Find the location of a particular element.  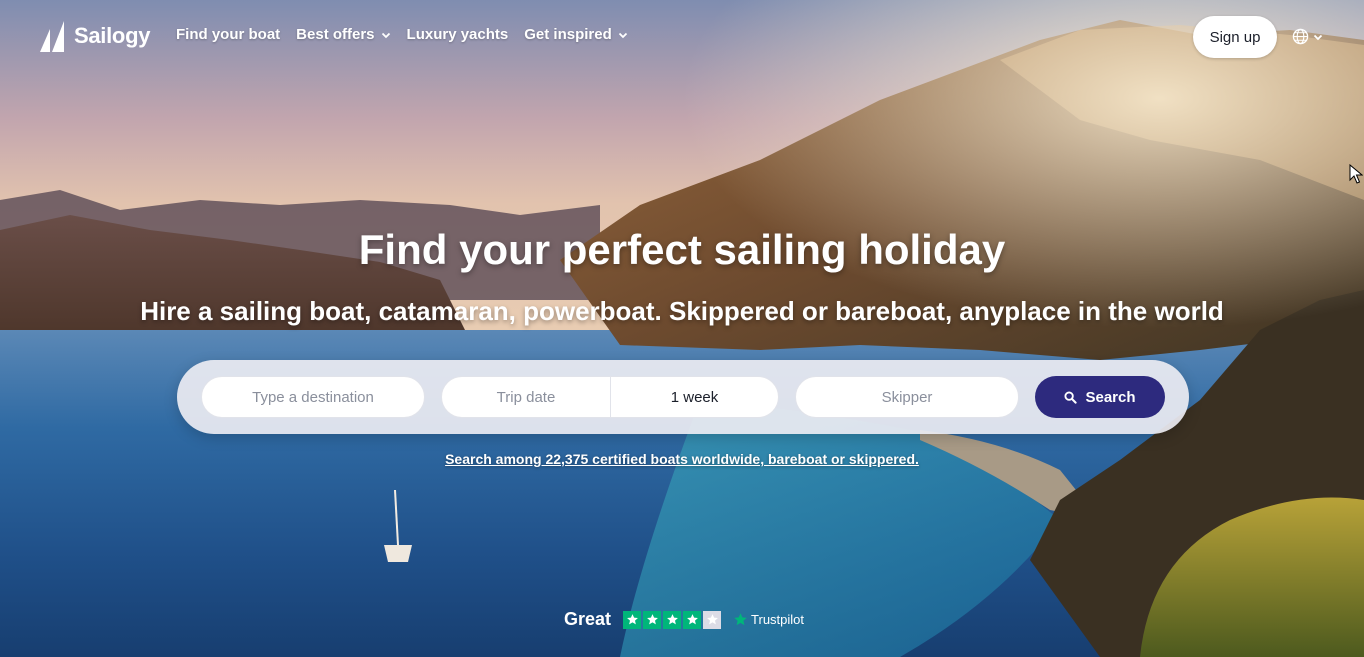

duration-select: 1 week is located at coordinates (694, 397).